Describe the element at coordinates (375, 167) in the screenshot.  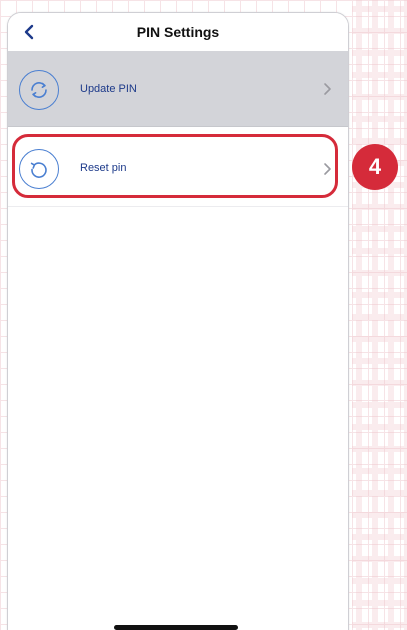
I see `step-number-badge: 4` at that location.